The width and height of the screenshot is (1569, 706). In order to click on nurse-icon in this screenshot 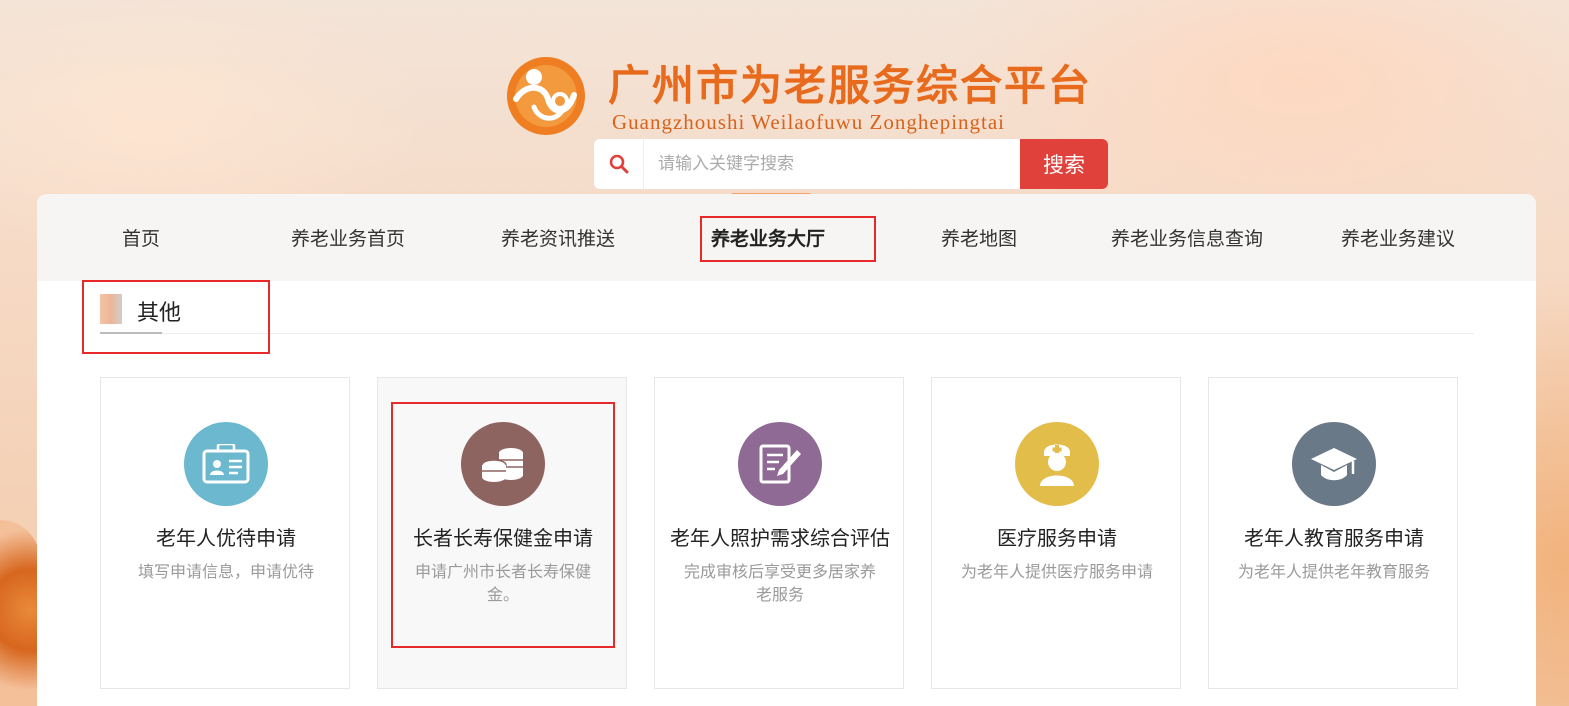, I will do `click(1057, 464)`.